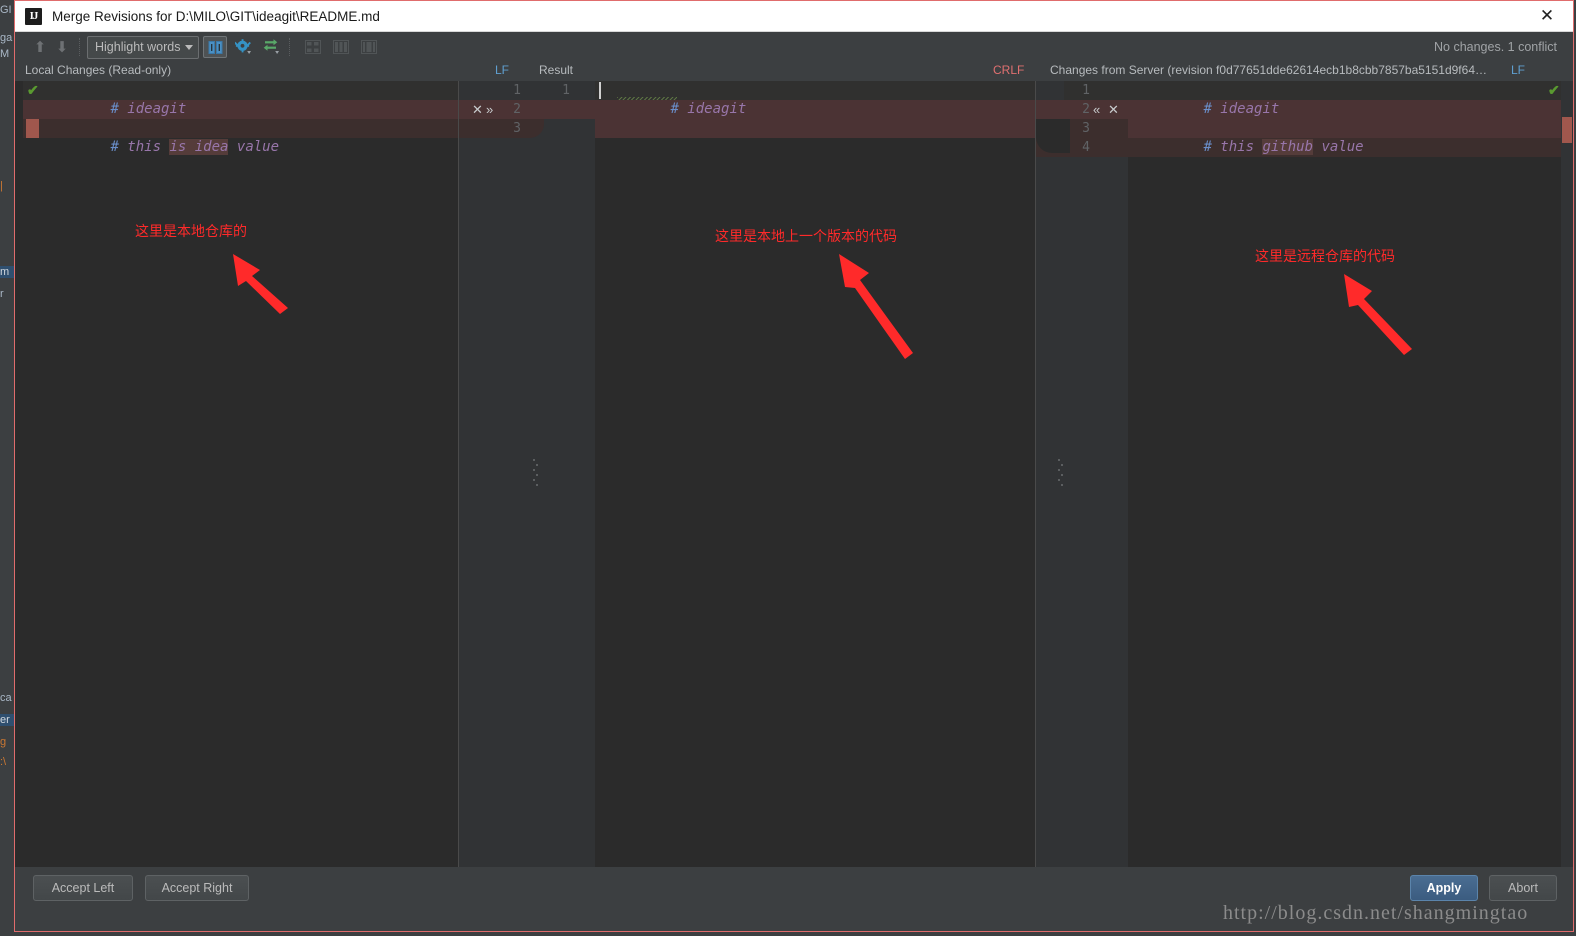 Image resolution: width=1576 pixels, height=936 pixels. I want to click on annotation-center-text: 这里是本地上一个版本的代码, so click(806, 237).